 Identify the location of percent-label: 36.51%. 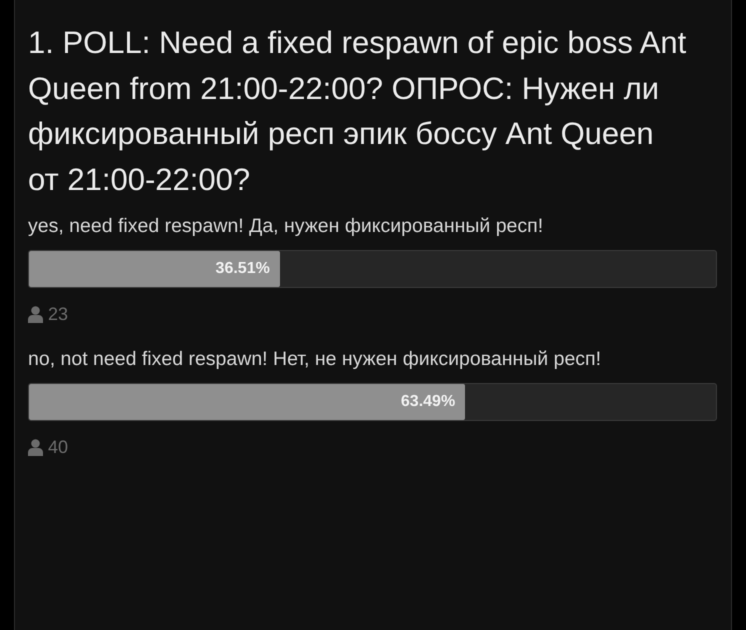
(243, 269).